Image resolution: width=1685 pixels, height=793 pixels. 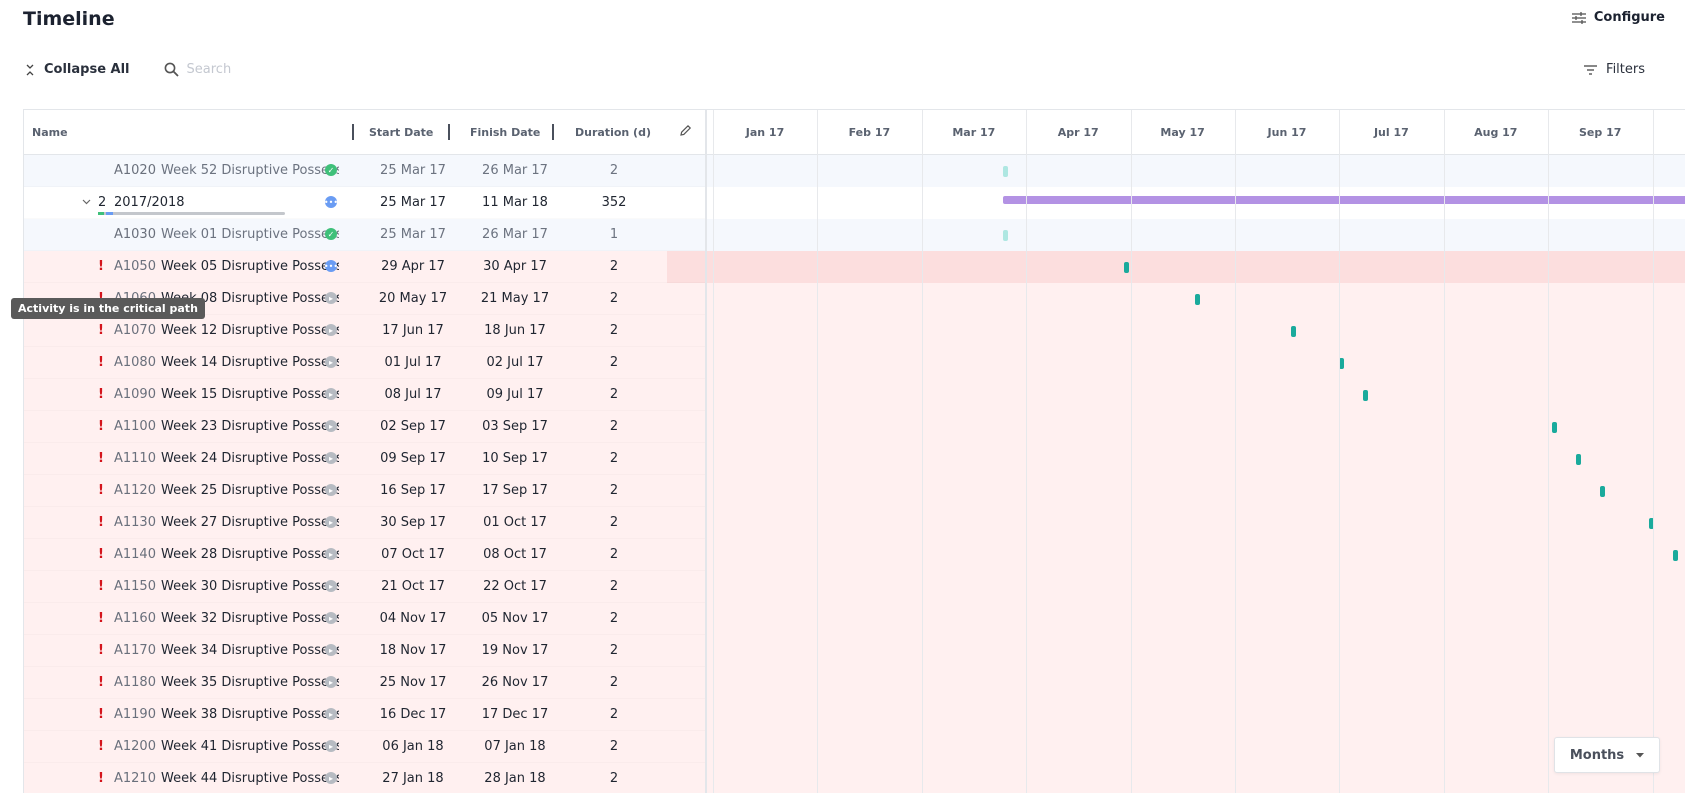 What do you see at coordinates (613, 132) in the screenshot?
I see `column-header-duration: Duration (d)` at bounding box center [613, 132].